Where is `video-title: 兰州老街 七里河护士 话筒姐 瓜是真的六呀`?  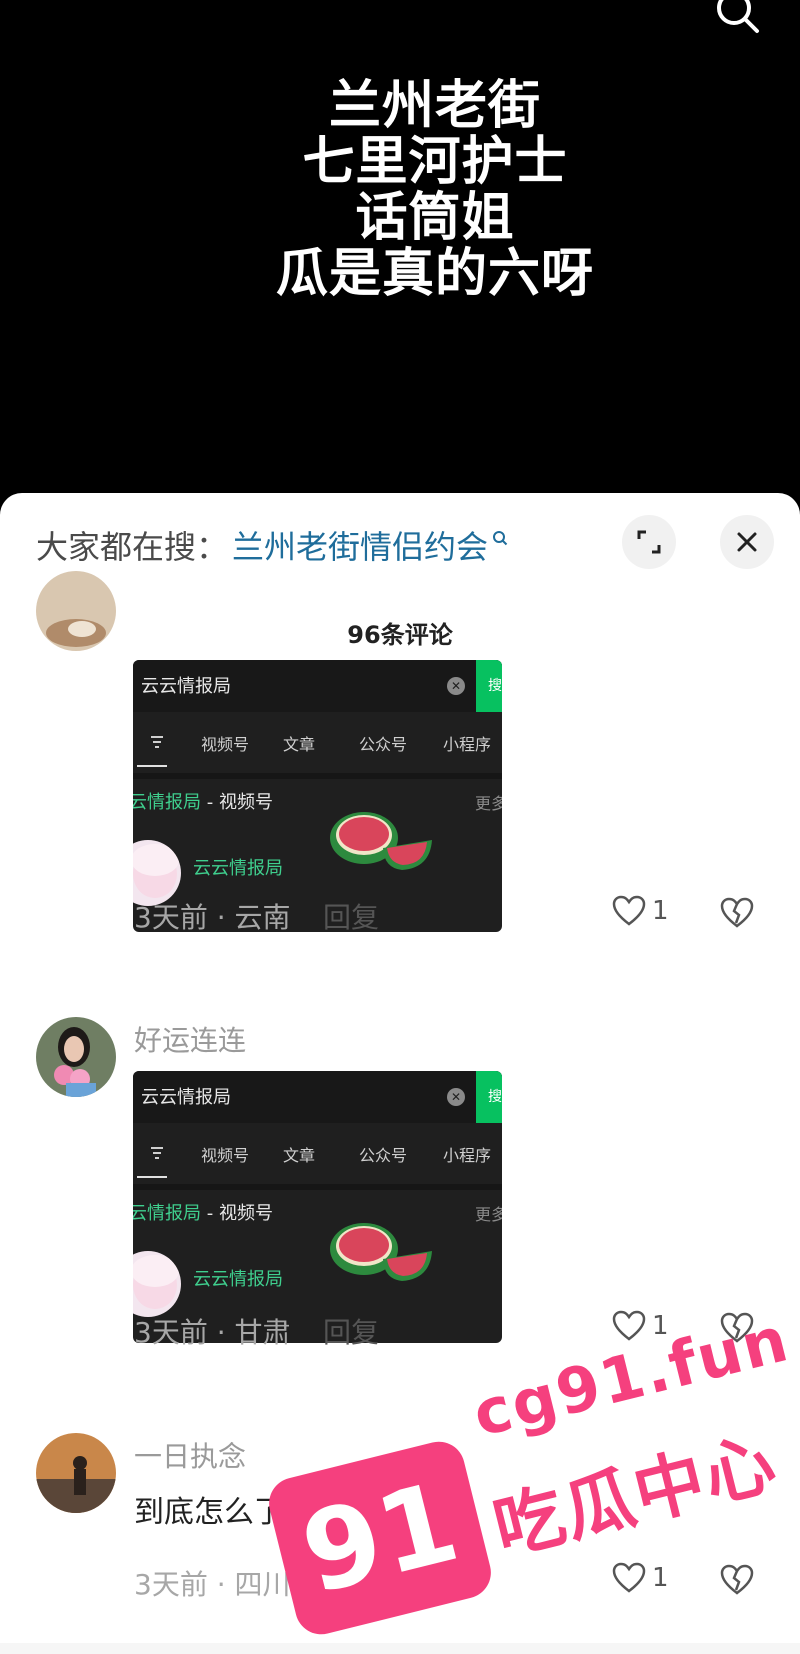 video-title: 兰州老街 七里河护士 话筒姐 瓜是真的六呀 is located at coordinates (400, 190).